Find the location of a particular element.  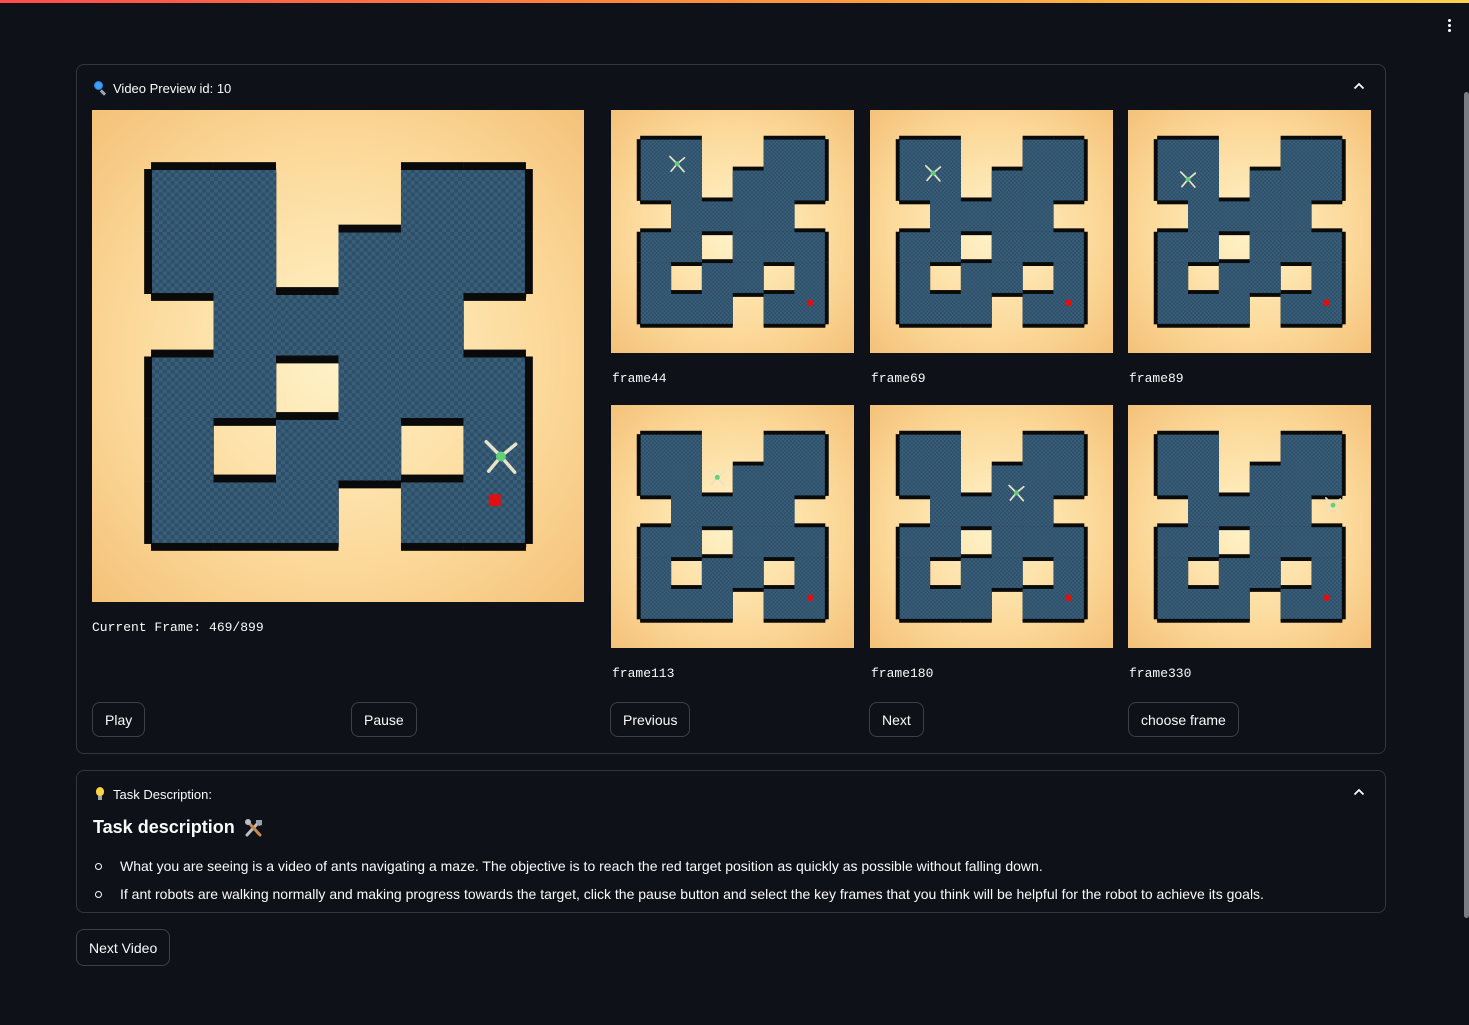

magnifier-icon is located at coordinates (100, 88).